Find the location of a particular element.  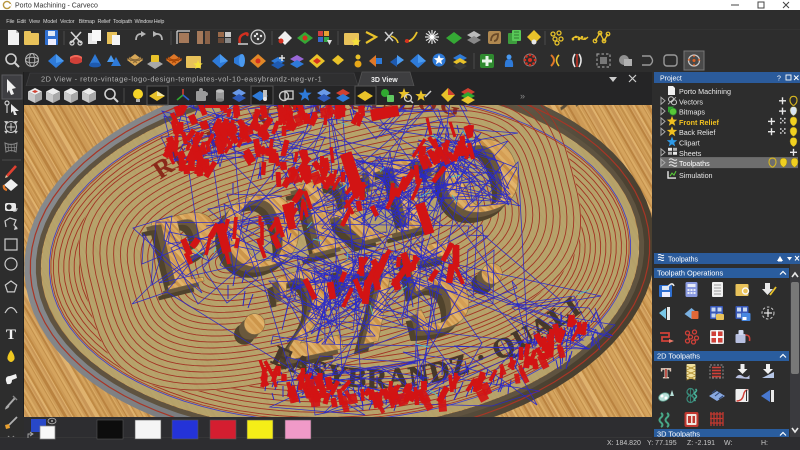

svg-text: Help is located at coordinates (159, 22).